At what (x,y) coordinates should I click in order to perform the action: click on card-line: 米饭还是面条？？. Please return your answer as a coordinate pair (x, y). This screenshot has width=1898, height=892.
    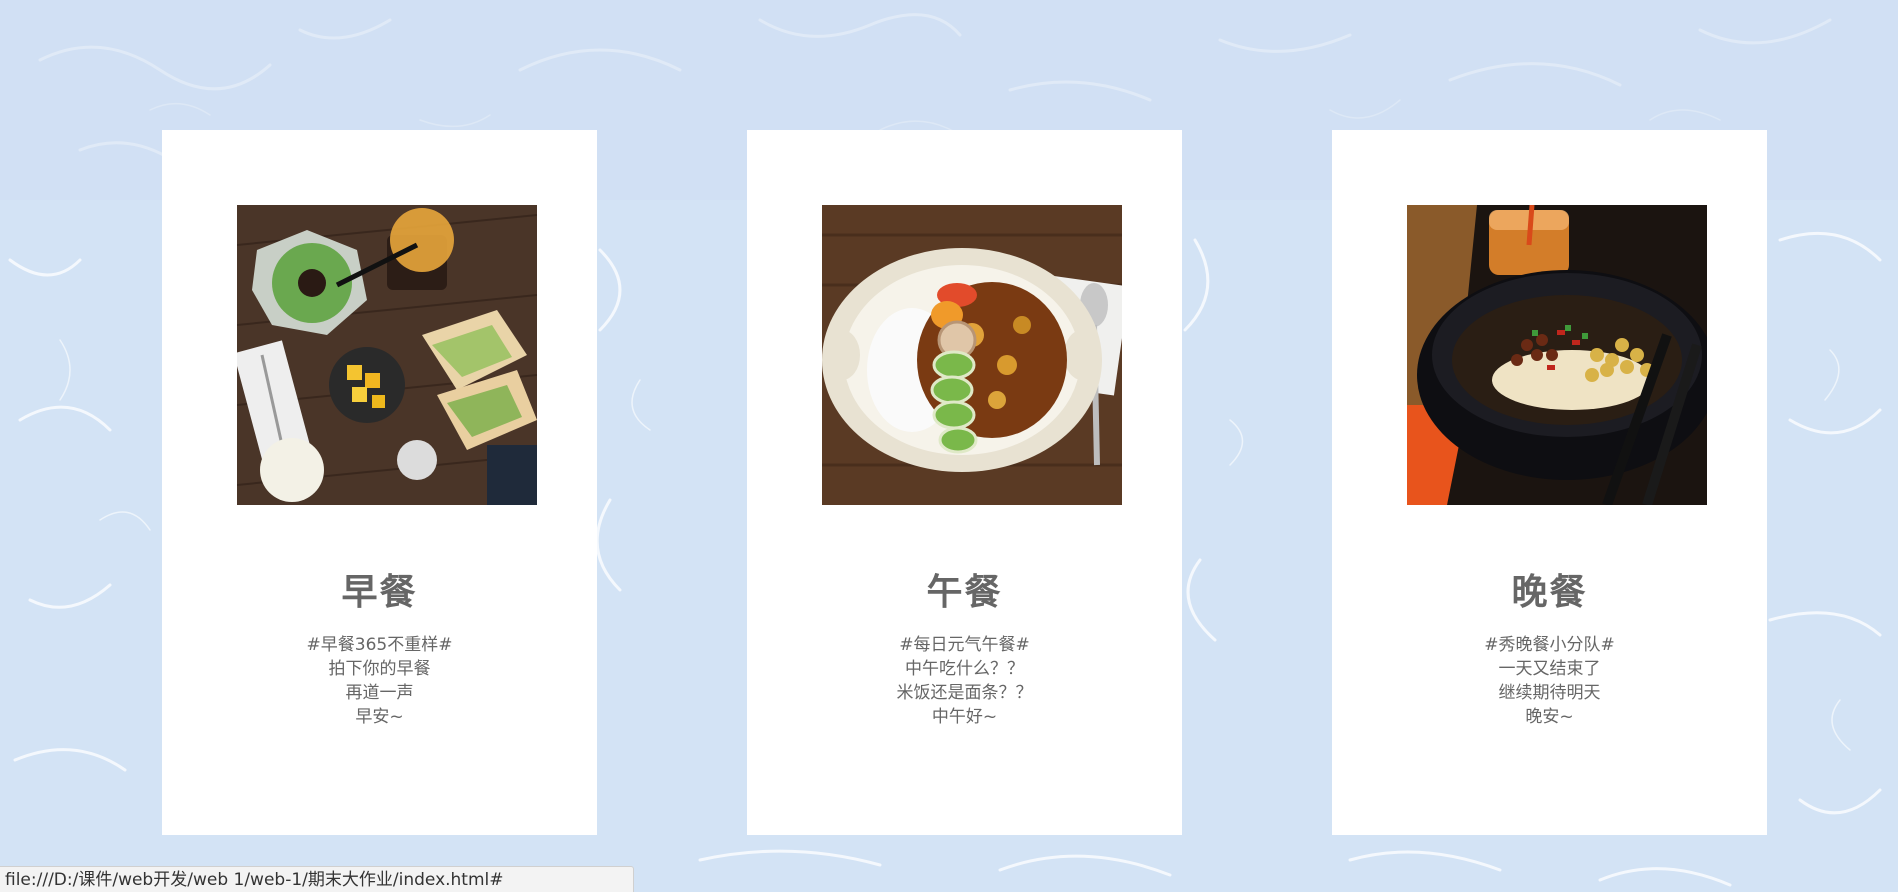
    Looking at the image, I should click on (964, 693).